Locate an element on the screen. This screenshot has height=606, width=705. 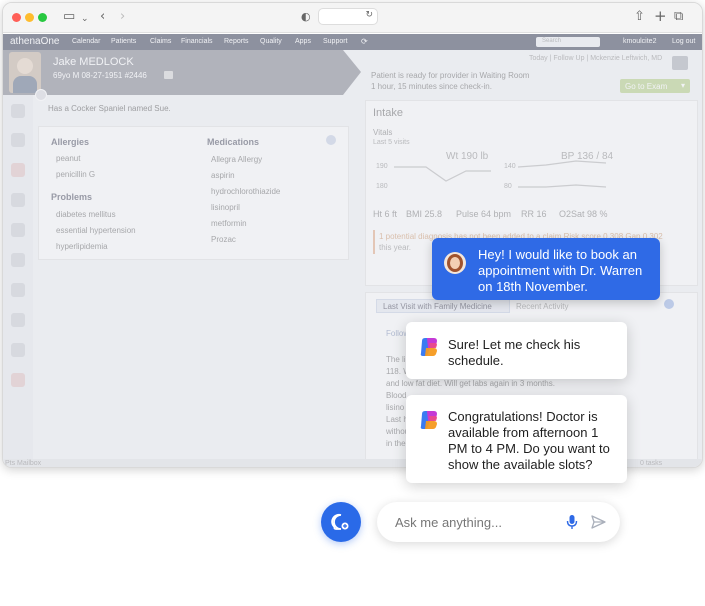
sidebar-toggle-icon: ▭ is located at coordinates (69, 17).